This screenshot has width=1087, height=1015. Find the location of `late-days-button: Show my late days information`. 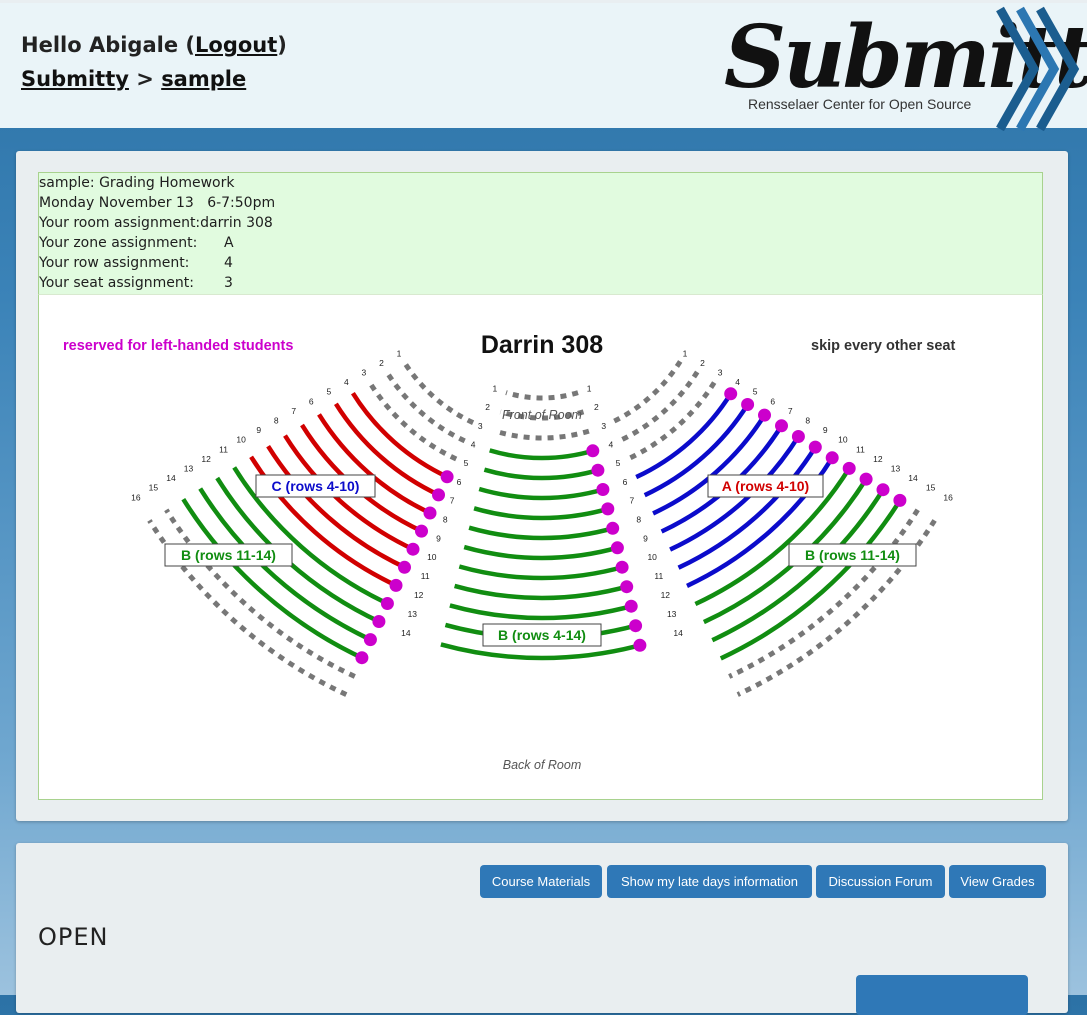

late-days-button: Show my late days information is located at coordinates (709, 881).